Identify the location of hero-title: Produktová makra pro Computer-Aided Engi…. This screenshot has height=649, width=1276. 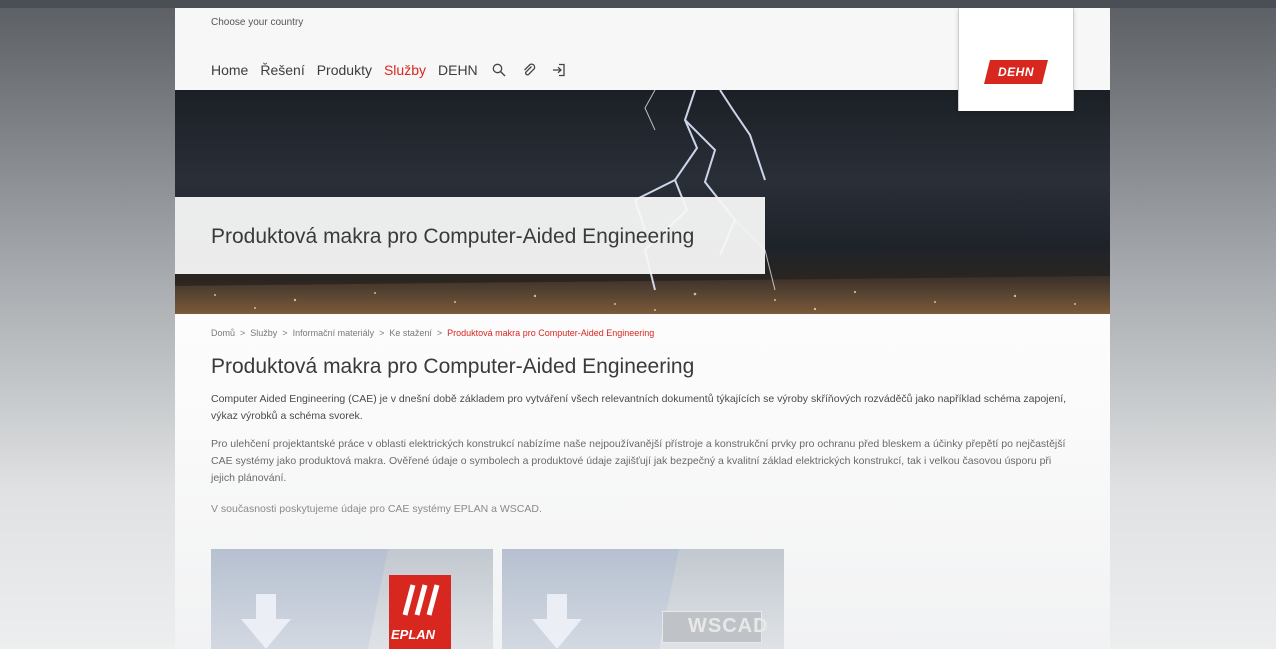
(453, 236).